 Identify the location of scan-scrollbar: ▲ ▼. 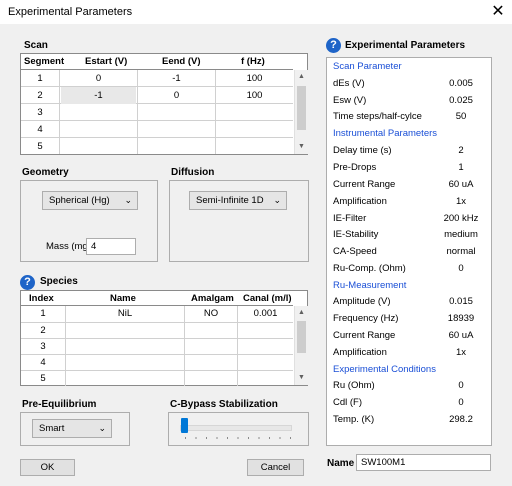
(301, 112).